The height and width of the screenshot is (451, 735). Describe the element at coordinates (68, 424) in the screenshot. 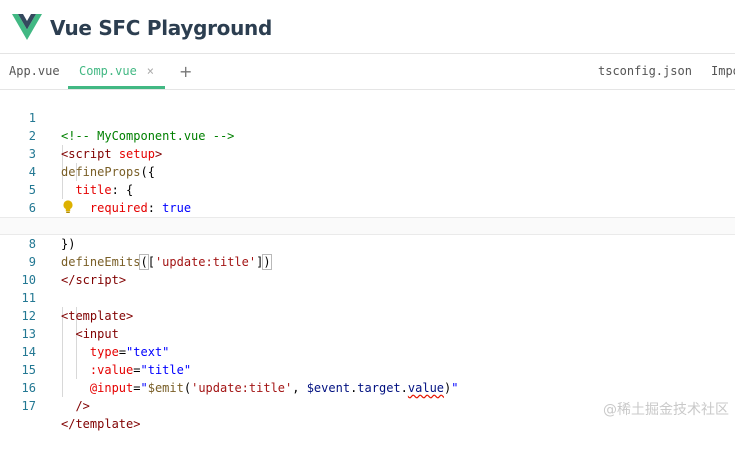

I see `code-token: </` at that location.